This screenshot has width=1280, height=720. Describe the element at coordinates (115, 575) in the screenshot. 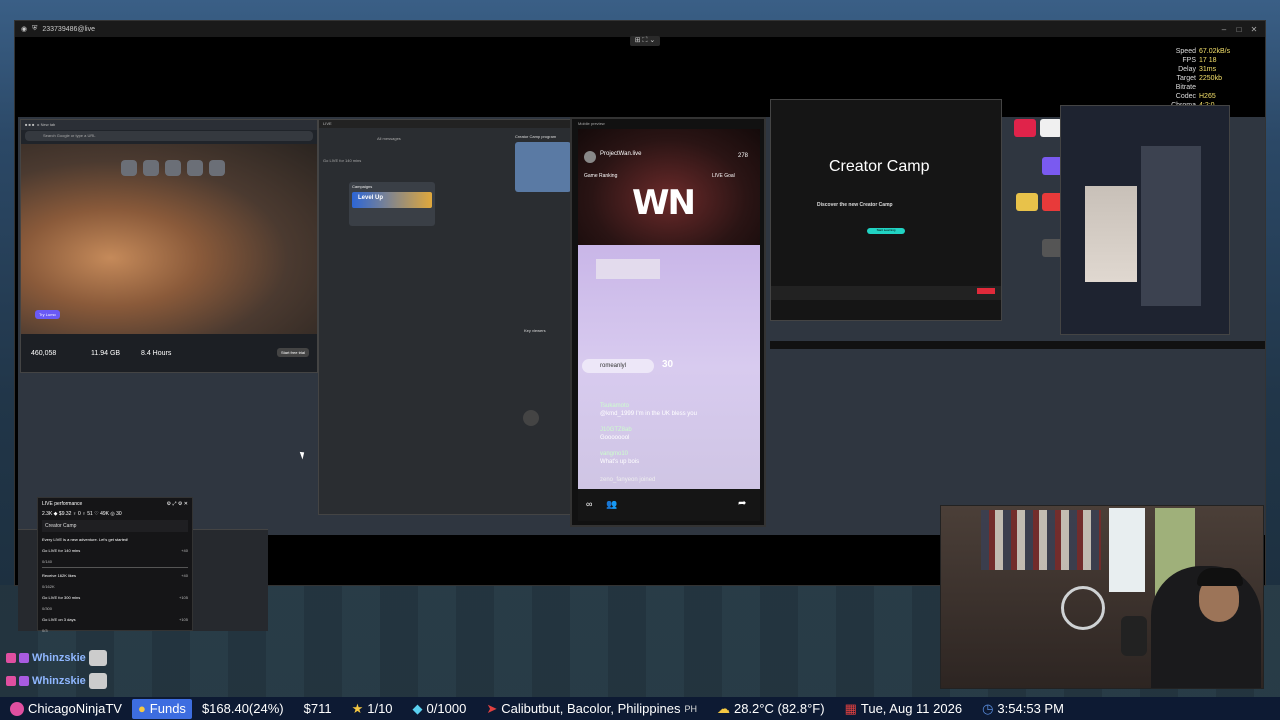

I see `task-row: Receive 162K likes +40` at that location.